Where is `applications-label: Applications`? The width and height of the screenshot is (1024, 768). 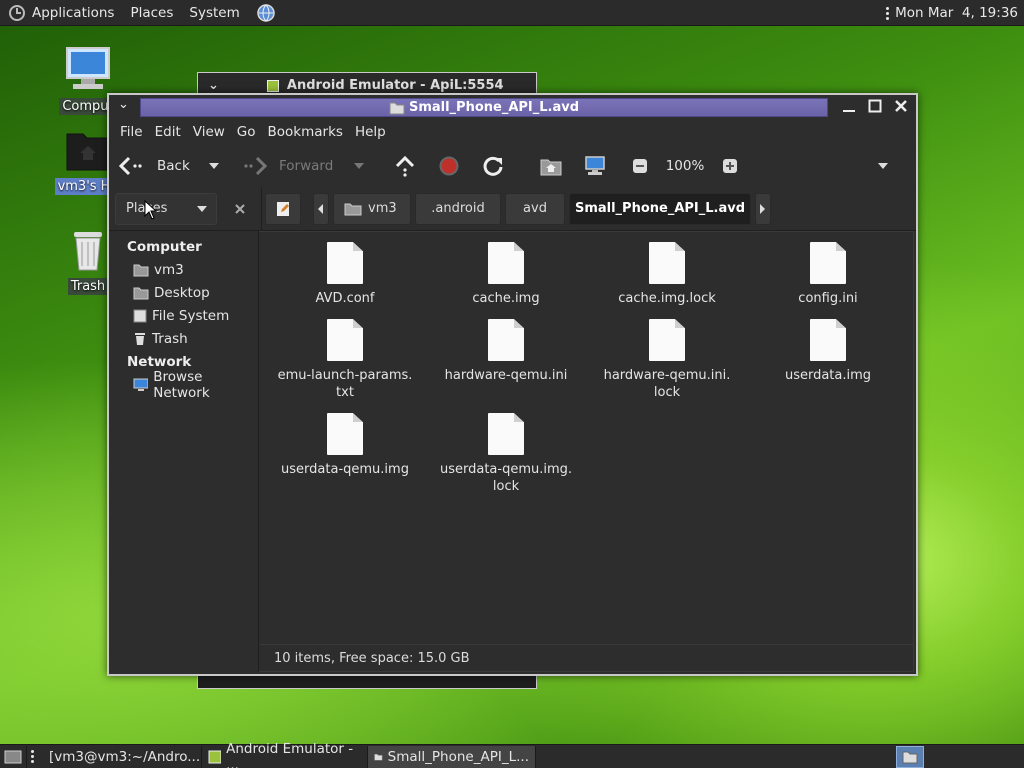
applications-label: Applications is located at coordinates (73, 12).